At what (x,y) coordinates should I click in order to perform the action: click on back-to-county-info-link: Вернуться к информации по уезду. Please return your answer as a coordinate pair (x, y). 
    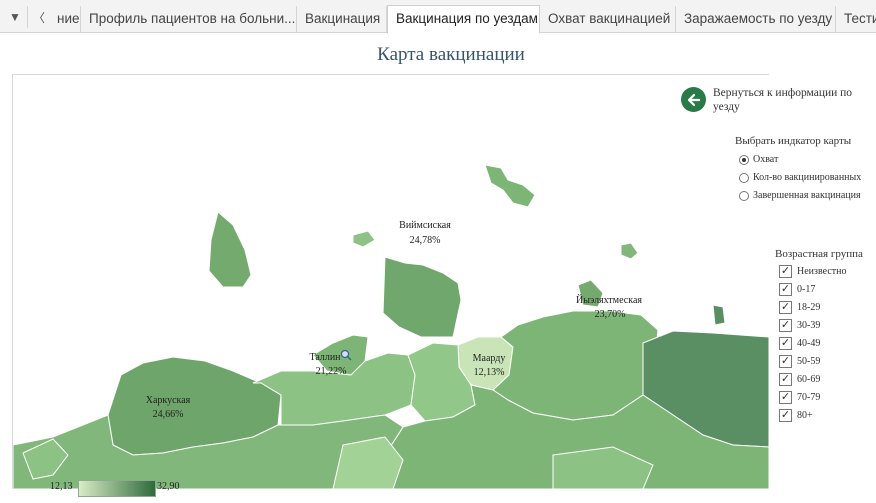
    Looking at the image, I should click on (790, 100).